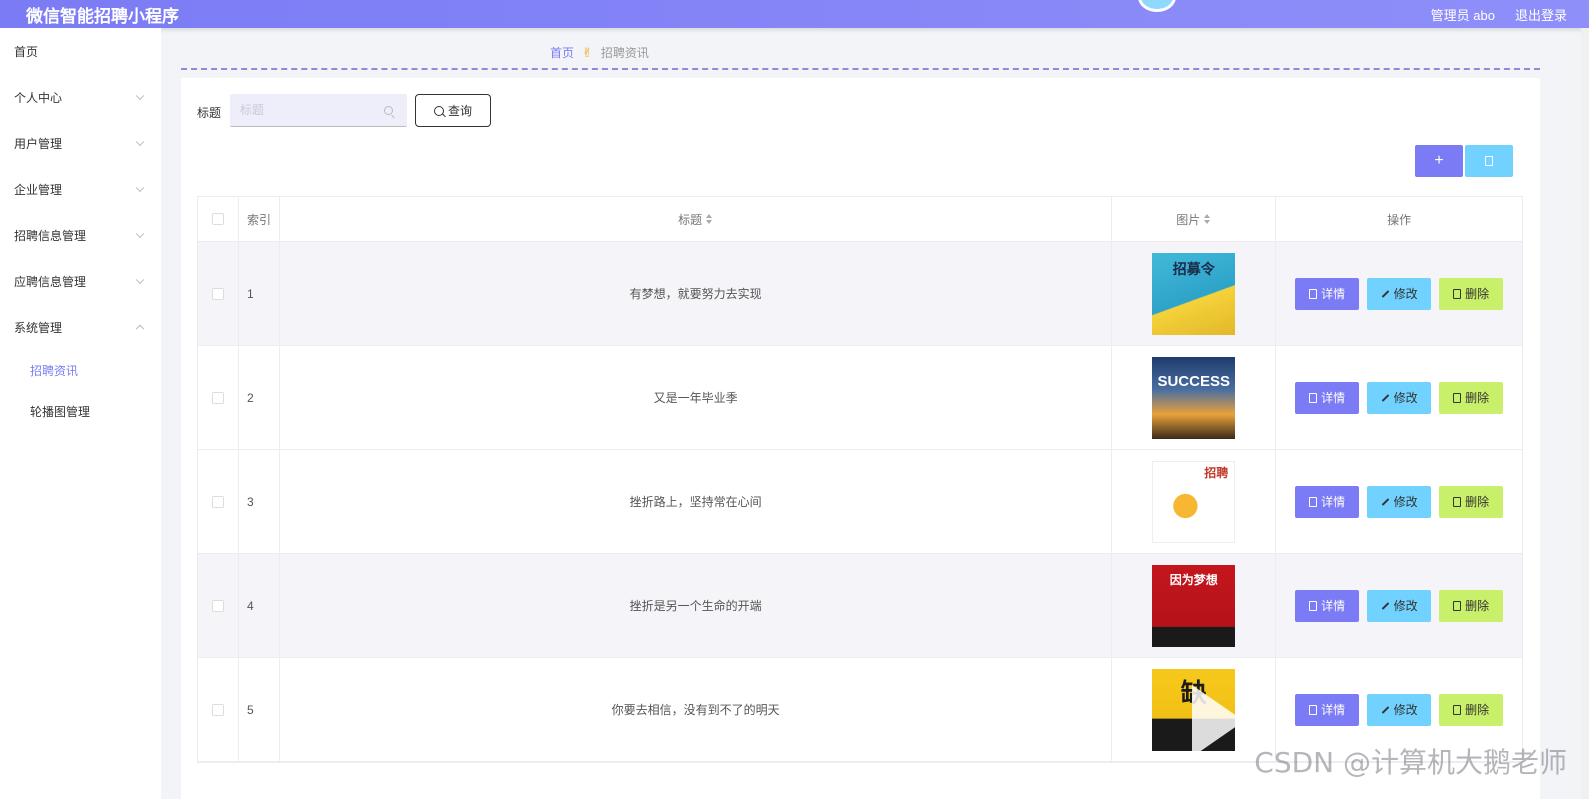 The height and width of the screenshot is (799, 1589). I want to click on plus-icon: +, so click(1439, 160).